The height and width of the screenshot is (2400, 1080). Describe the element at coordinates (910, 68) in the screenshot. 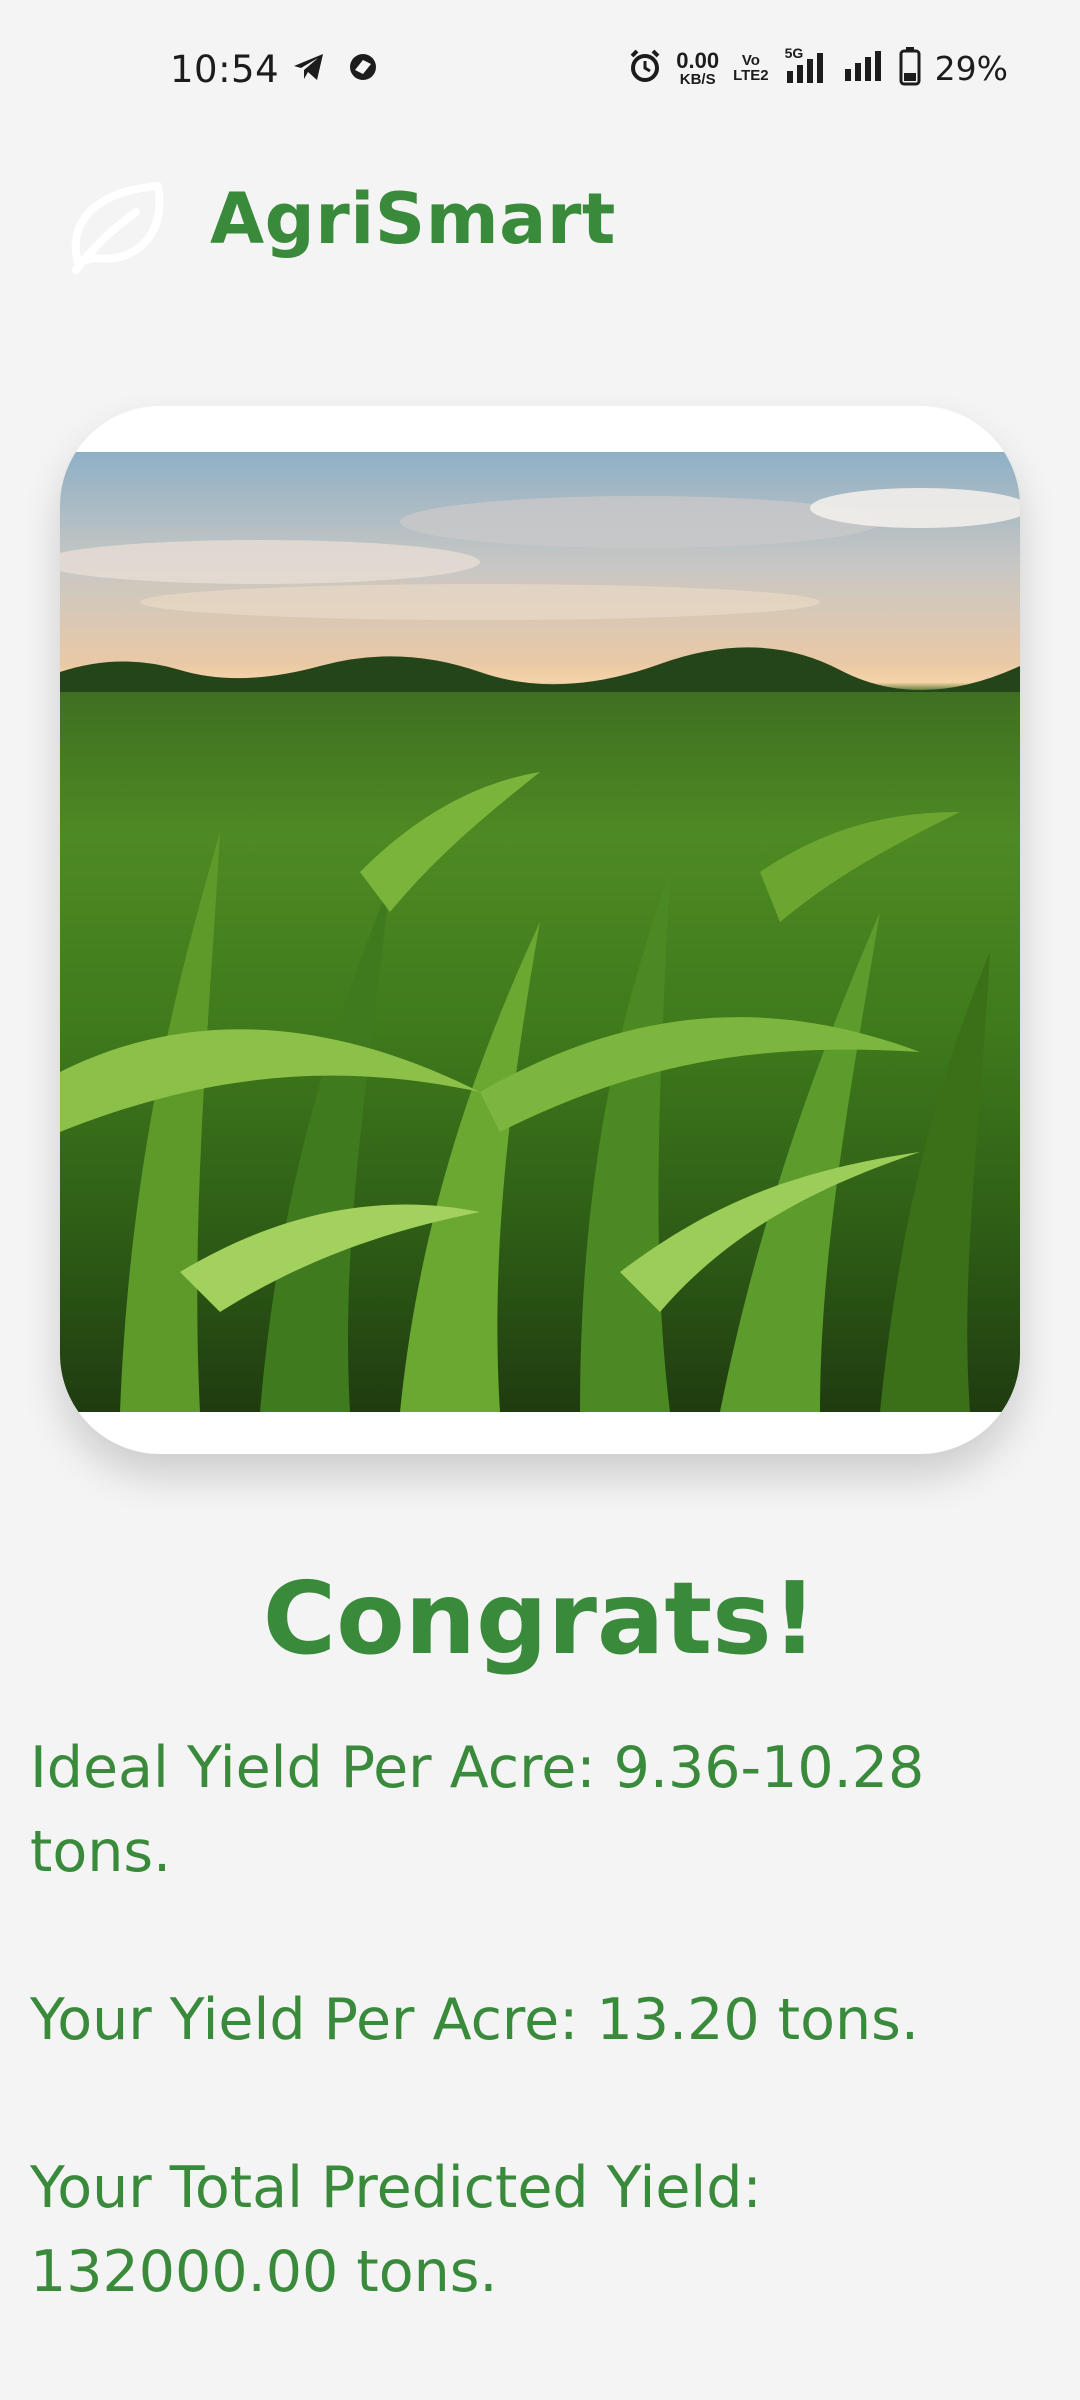

I see `battery-icon` at that location.